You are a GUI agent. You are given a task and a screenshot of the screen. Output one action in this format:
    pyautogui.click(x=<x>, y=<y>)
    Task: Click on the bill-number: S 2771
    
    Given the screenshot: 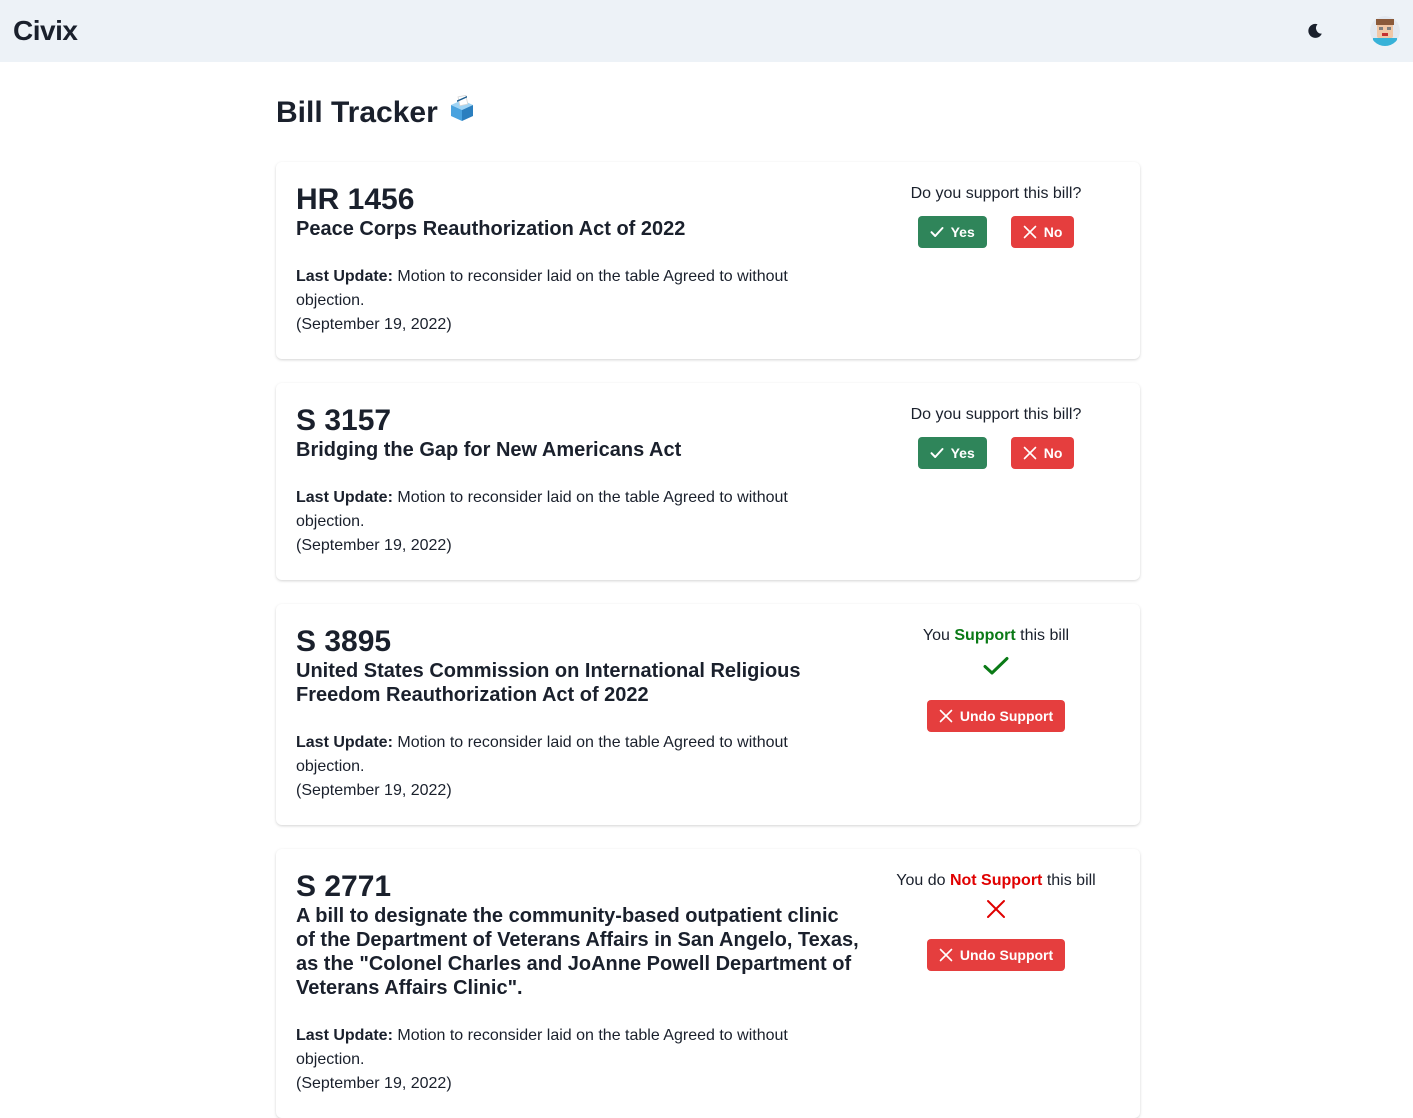 What is the action you would take?
    pyautogui.click(x=578, y=887)
    